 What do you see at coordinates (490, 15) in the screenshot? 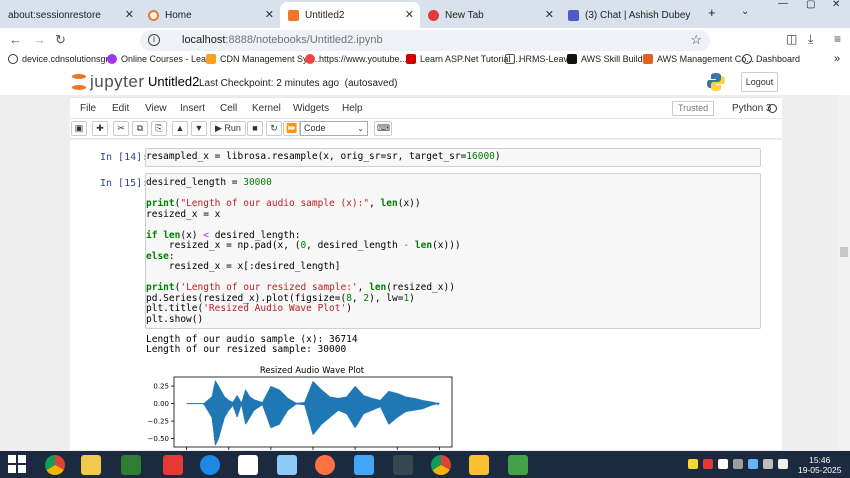
I see `tab-new-tab: New Tab ✕` at bounding box center [490, 15].